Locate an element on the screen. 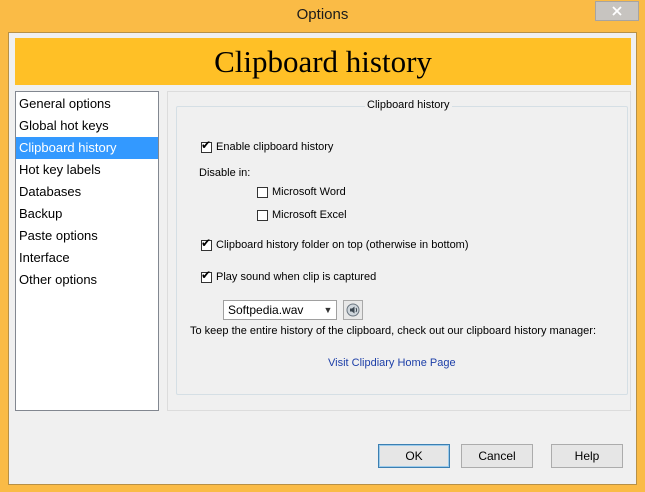 The width and height of the screenshot is (645, 492). title-bar: Options is located at coordinates (322, 16).